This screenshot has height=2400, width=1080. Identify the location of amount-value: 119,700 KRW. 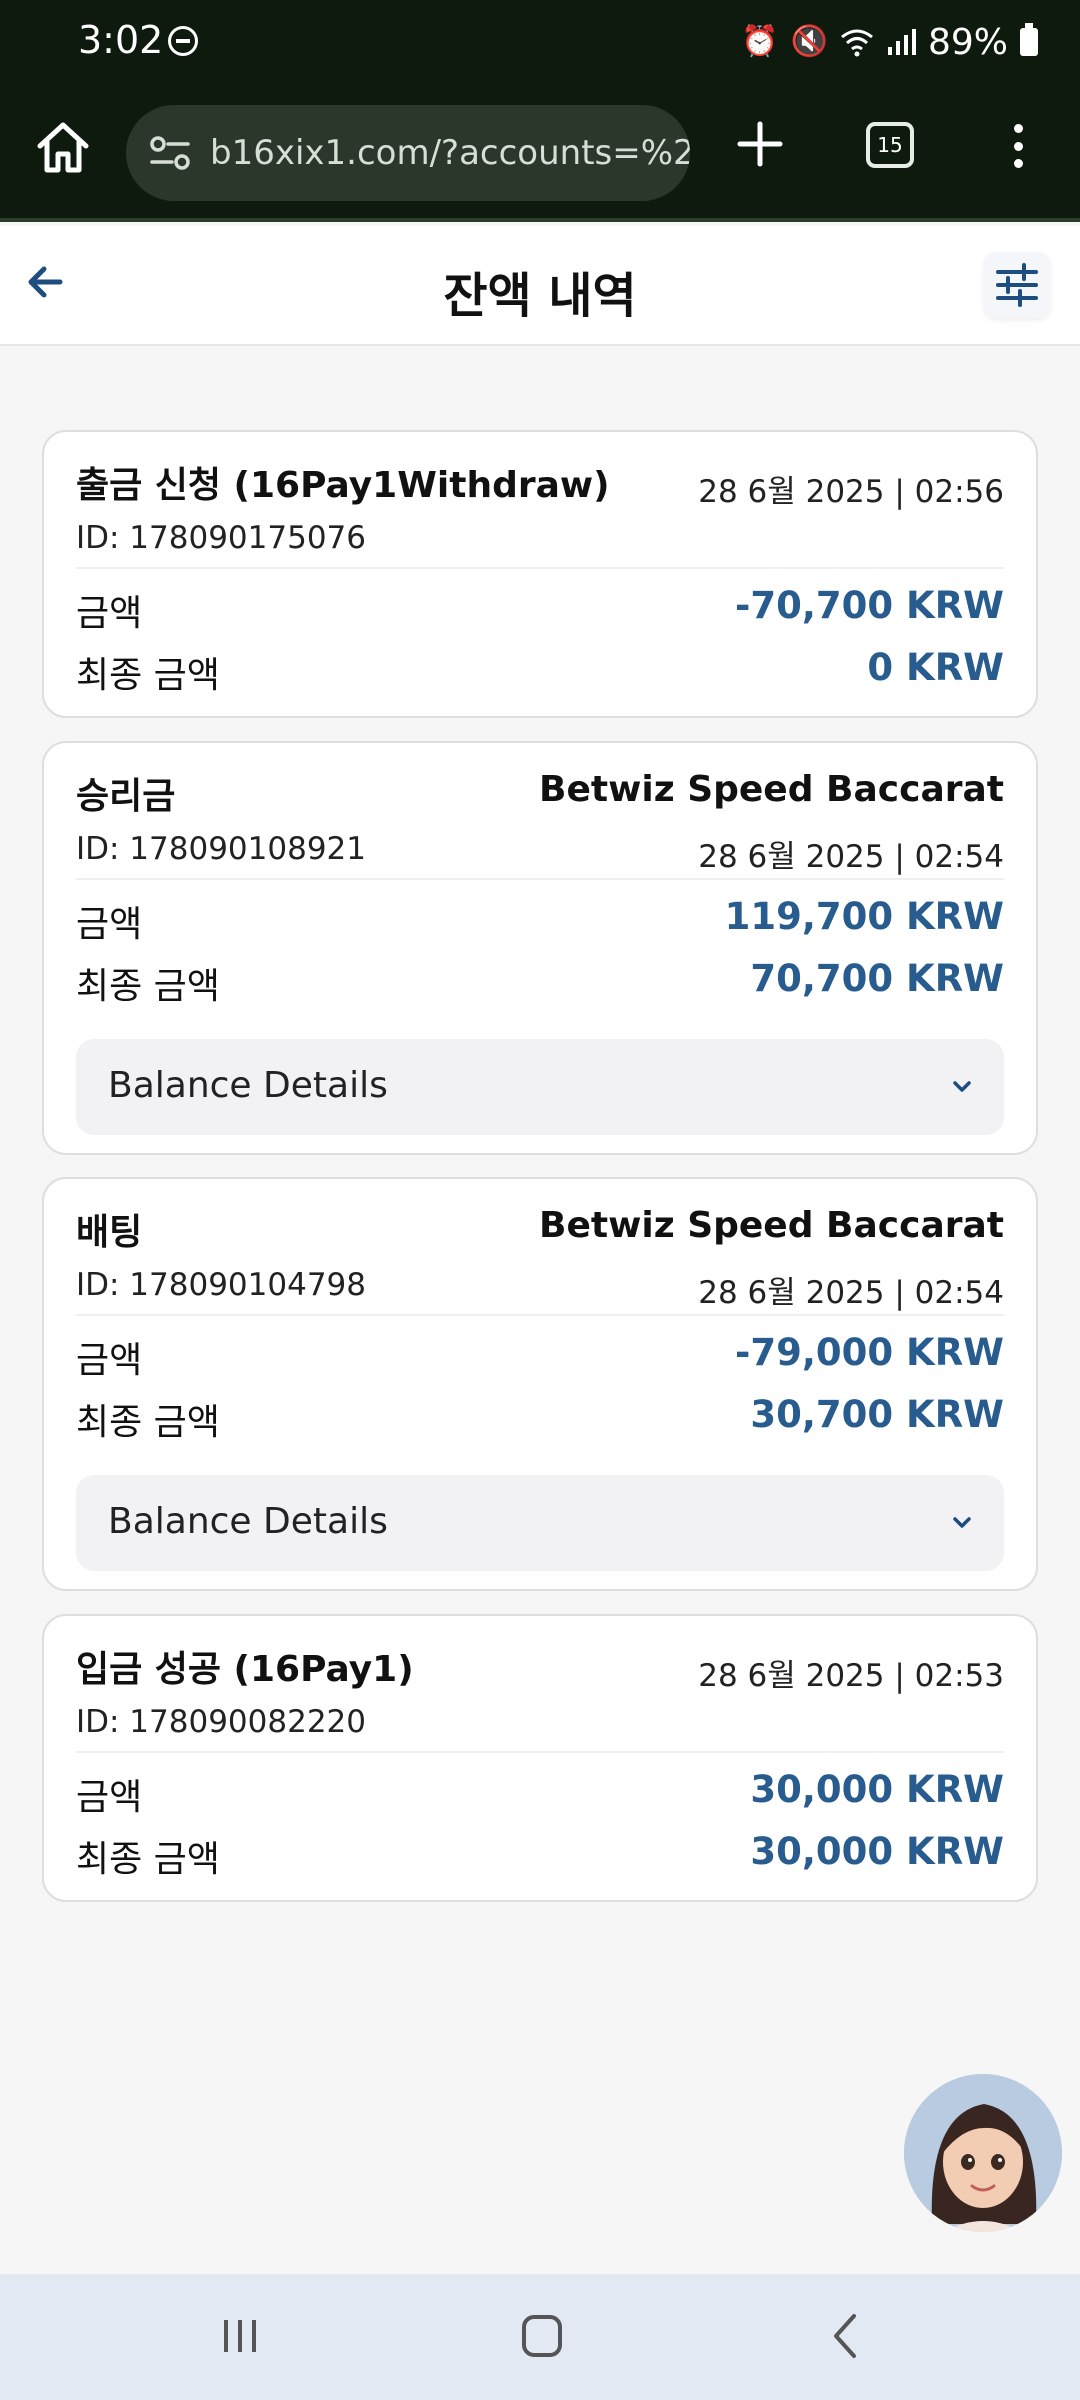
(864, 916).